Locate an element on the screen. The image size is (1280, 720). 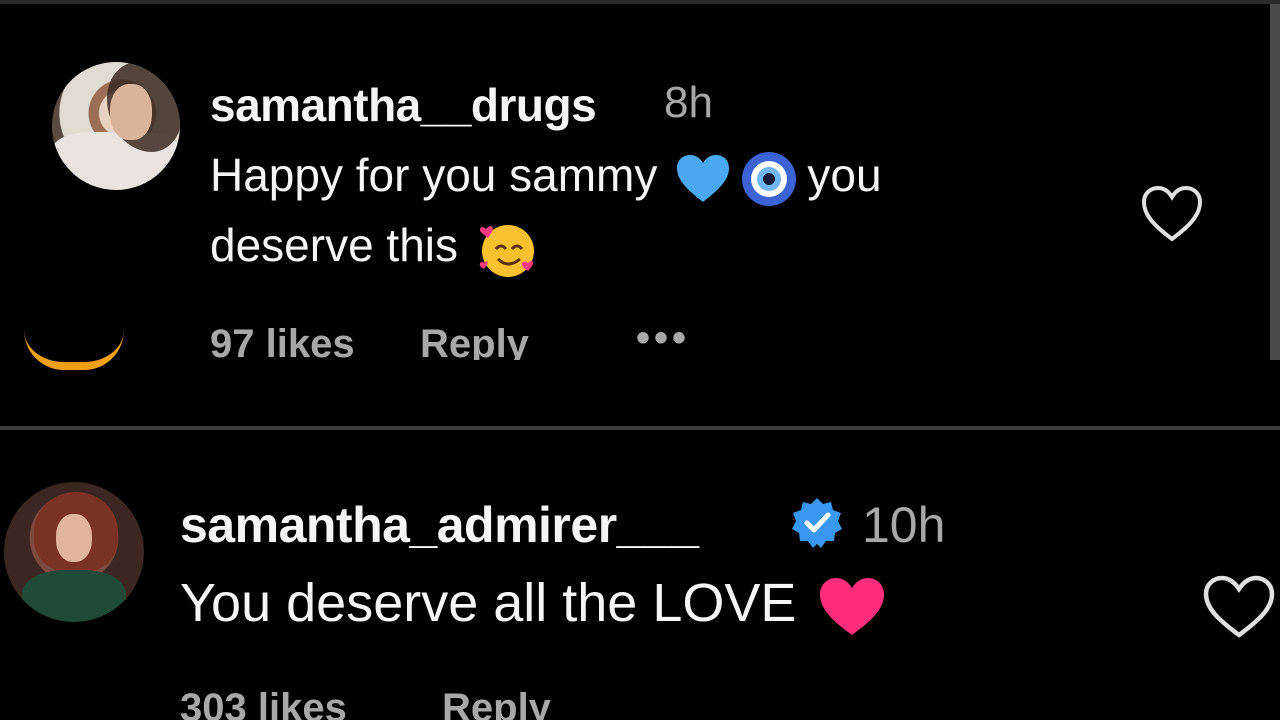
comment-timestamp: 8h is located at coordinates (688, 102).